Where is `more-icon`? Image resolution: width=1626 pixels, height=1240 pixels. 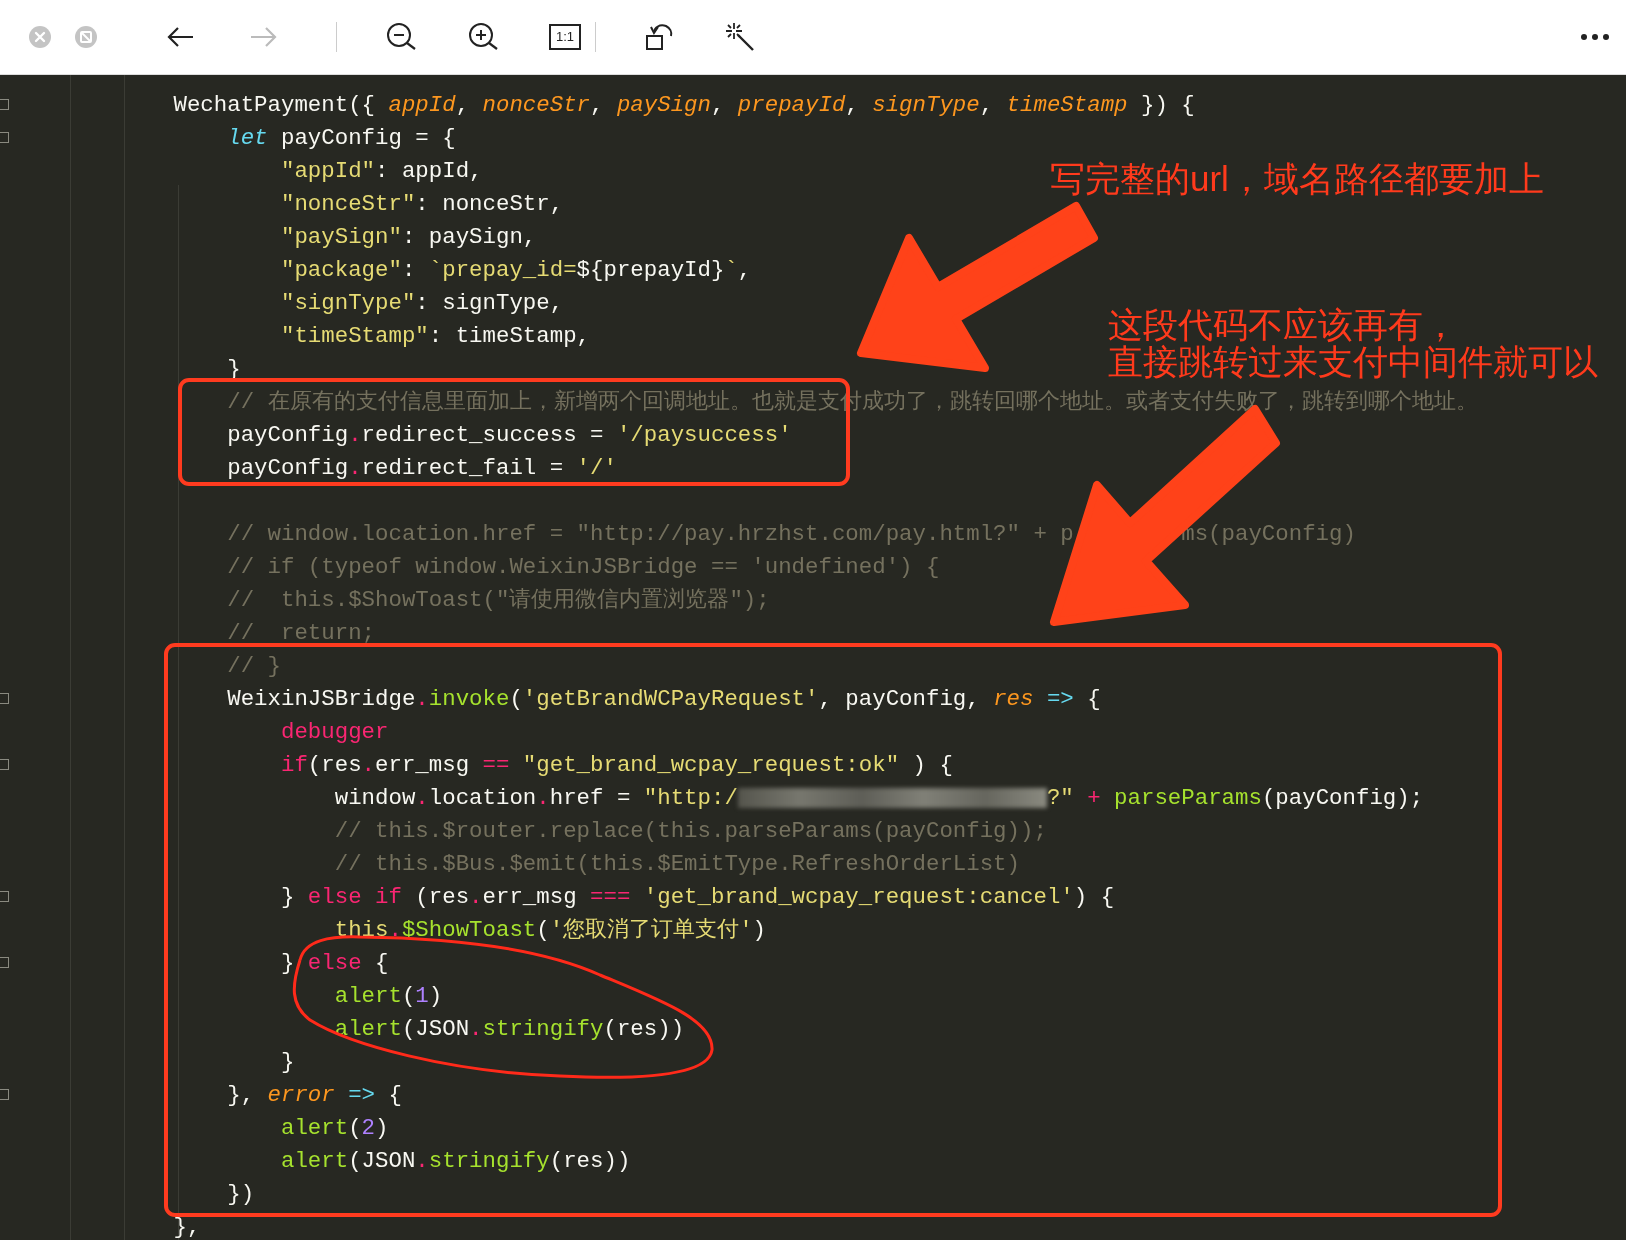
more-icon is located at coordinates (1595, 37).